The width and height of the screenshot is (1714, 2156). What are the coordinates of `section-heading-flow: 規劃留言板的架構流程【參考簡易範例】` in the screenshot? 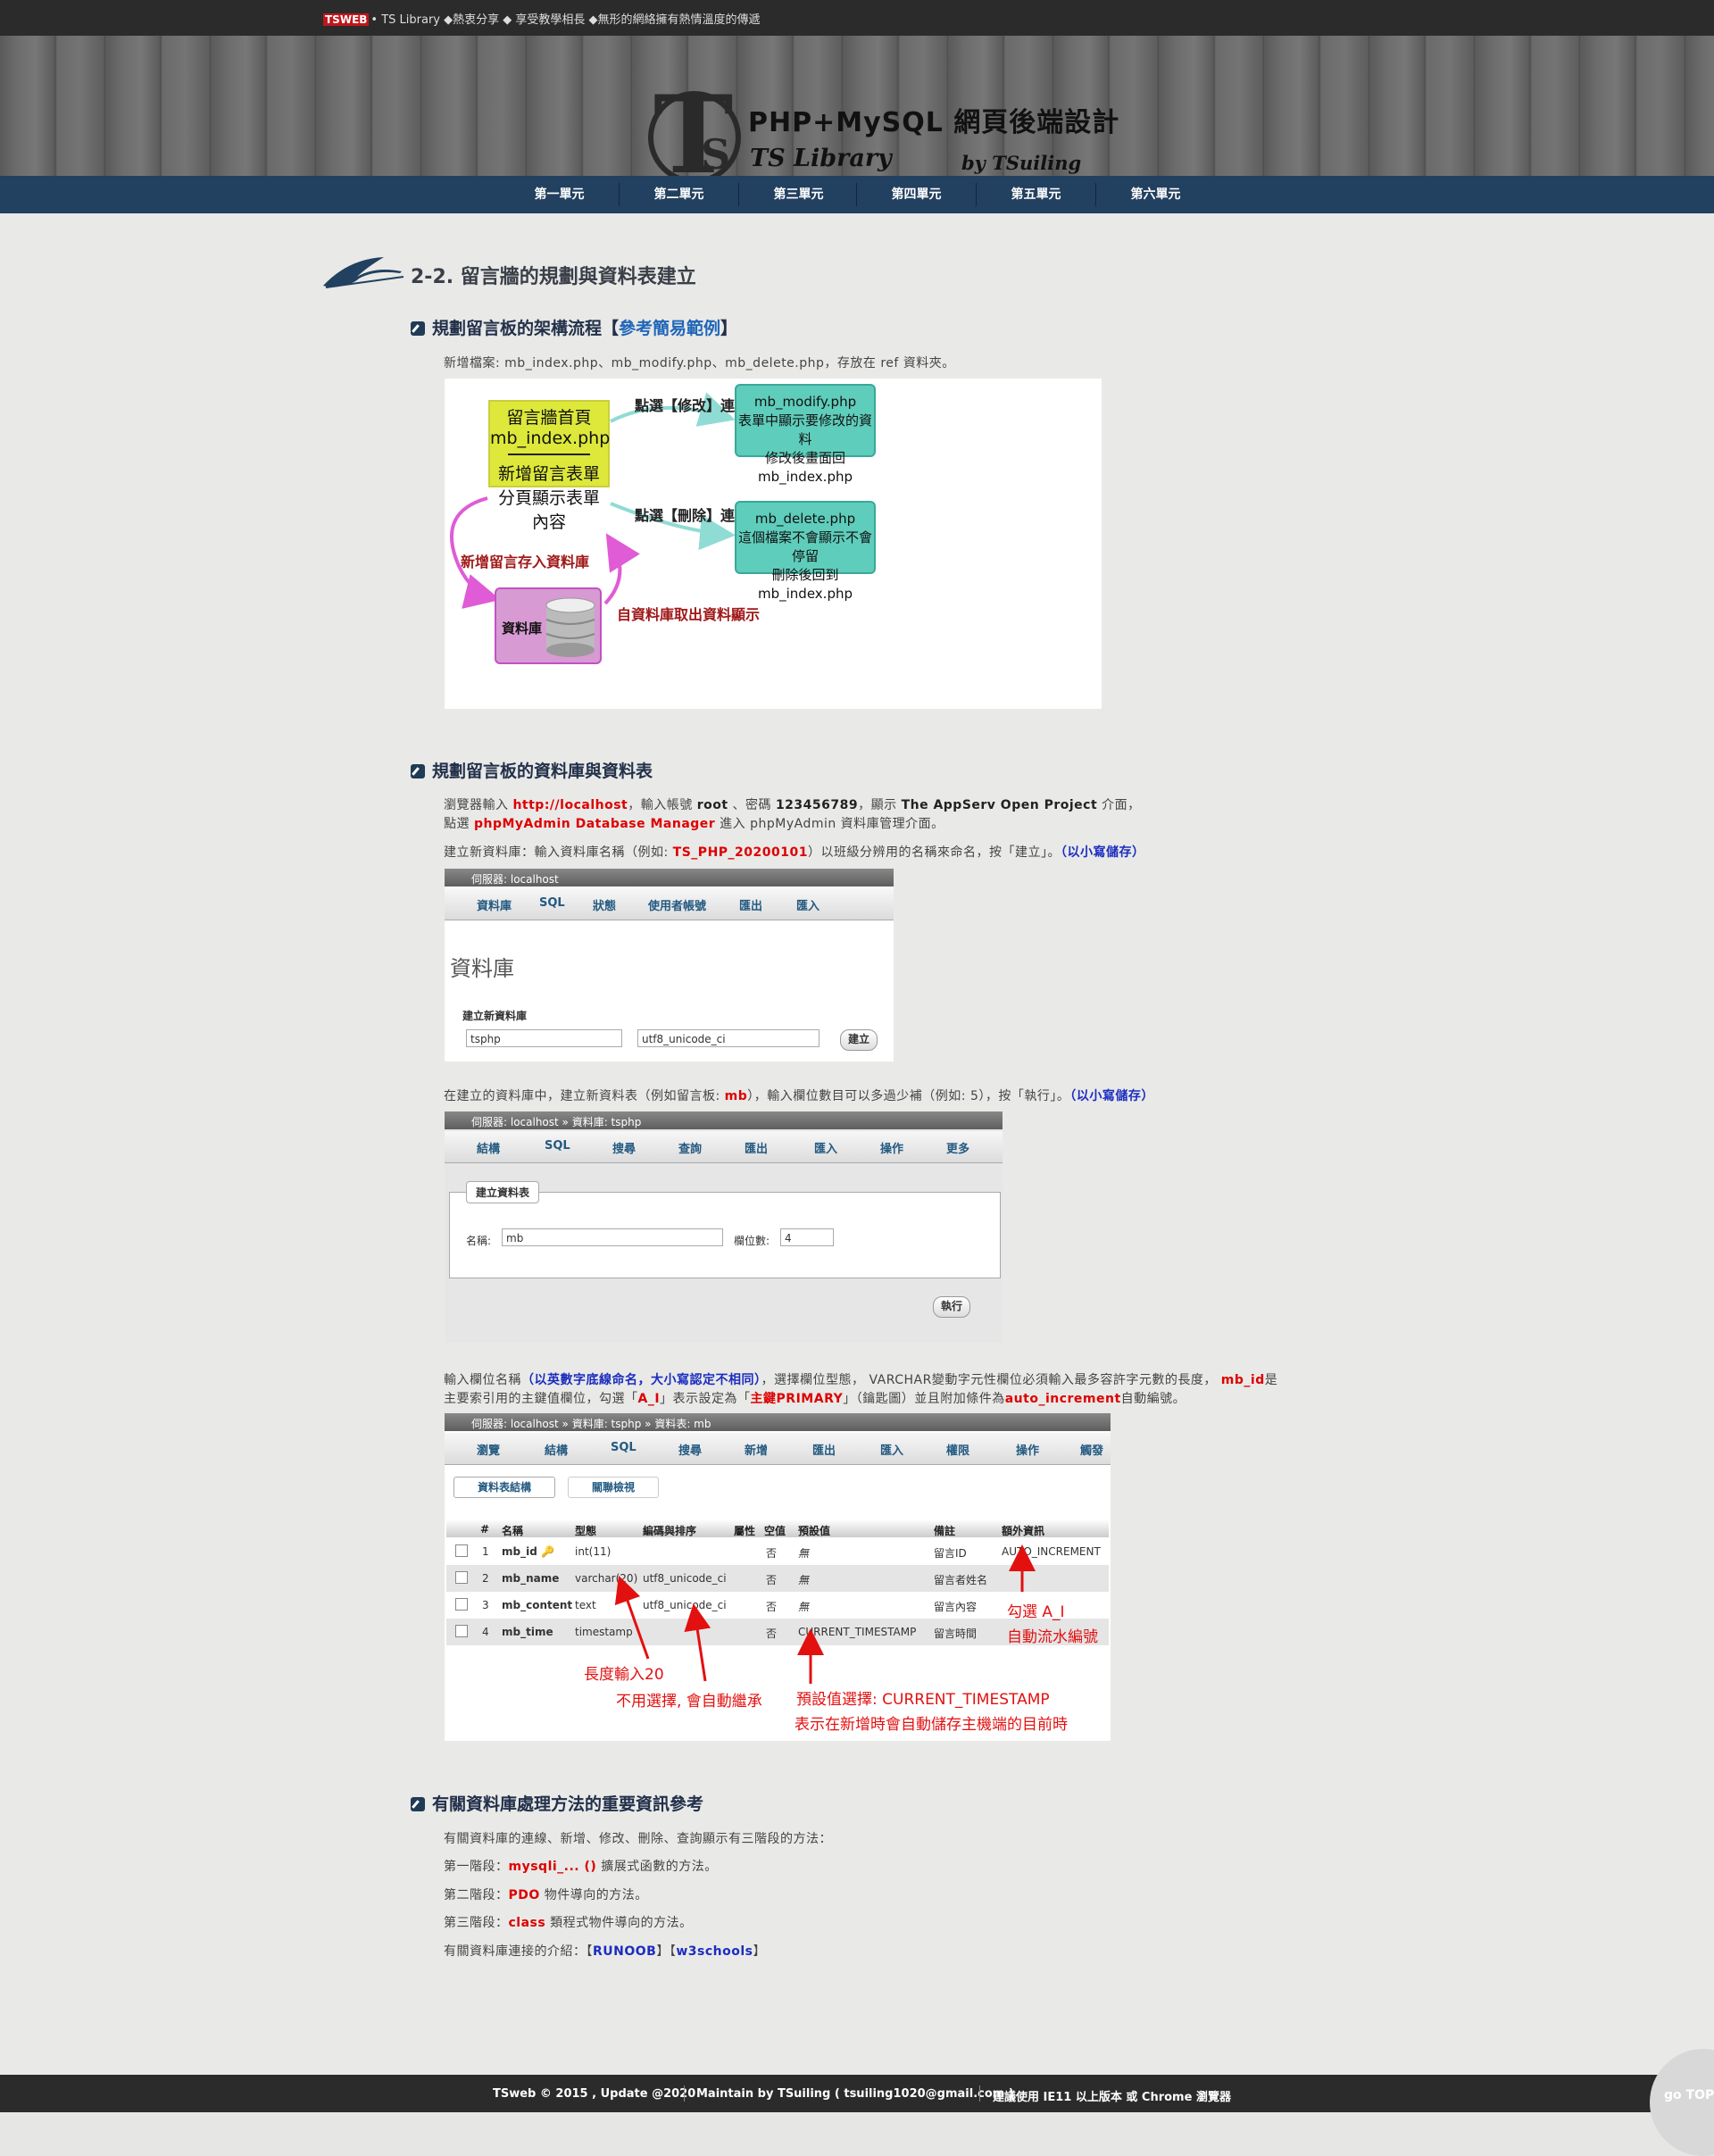 It's located at (574, 327).